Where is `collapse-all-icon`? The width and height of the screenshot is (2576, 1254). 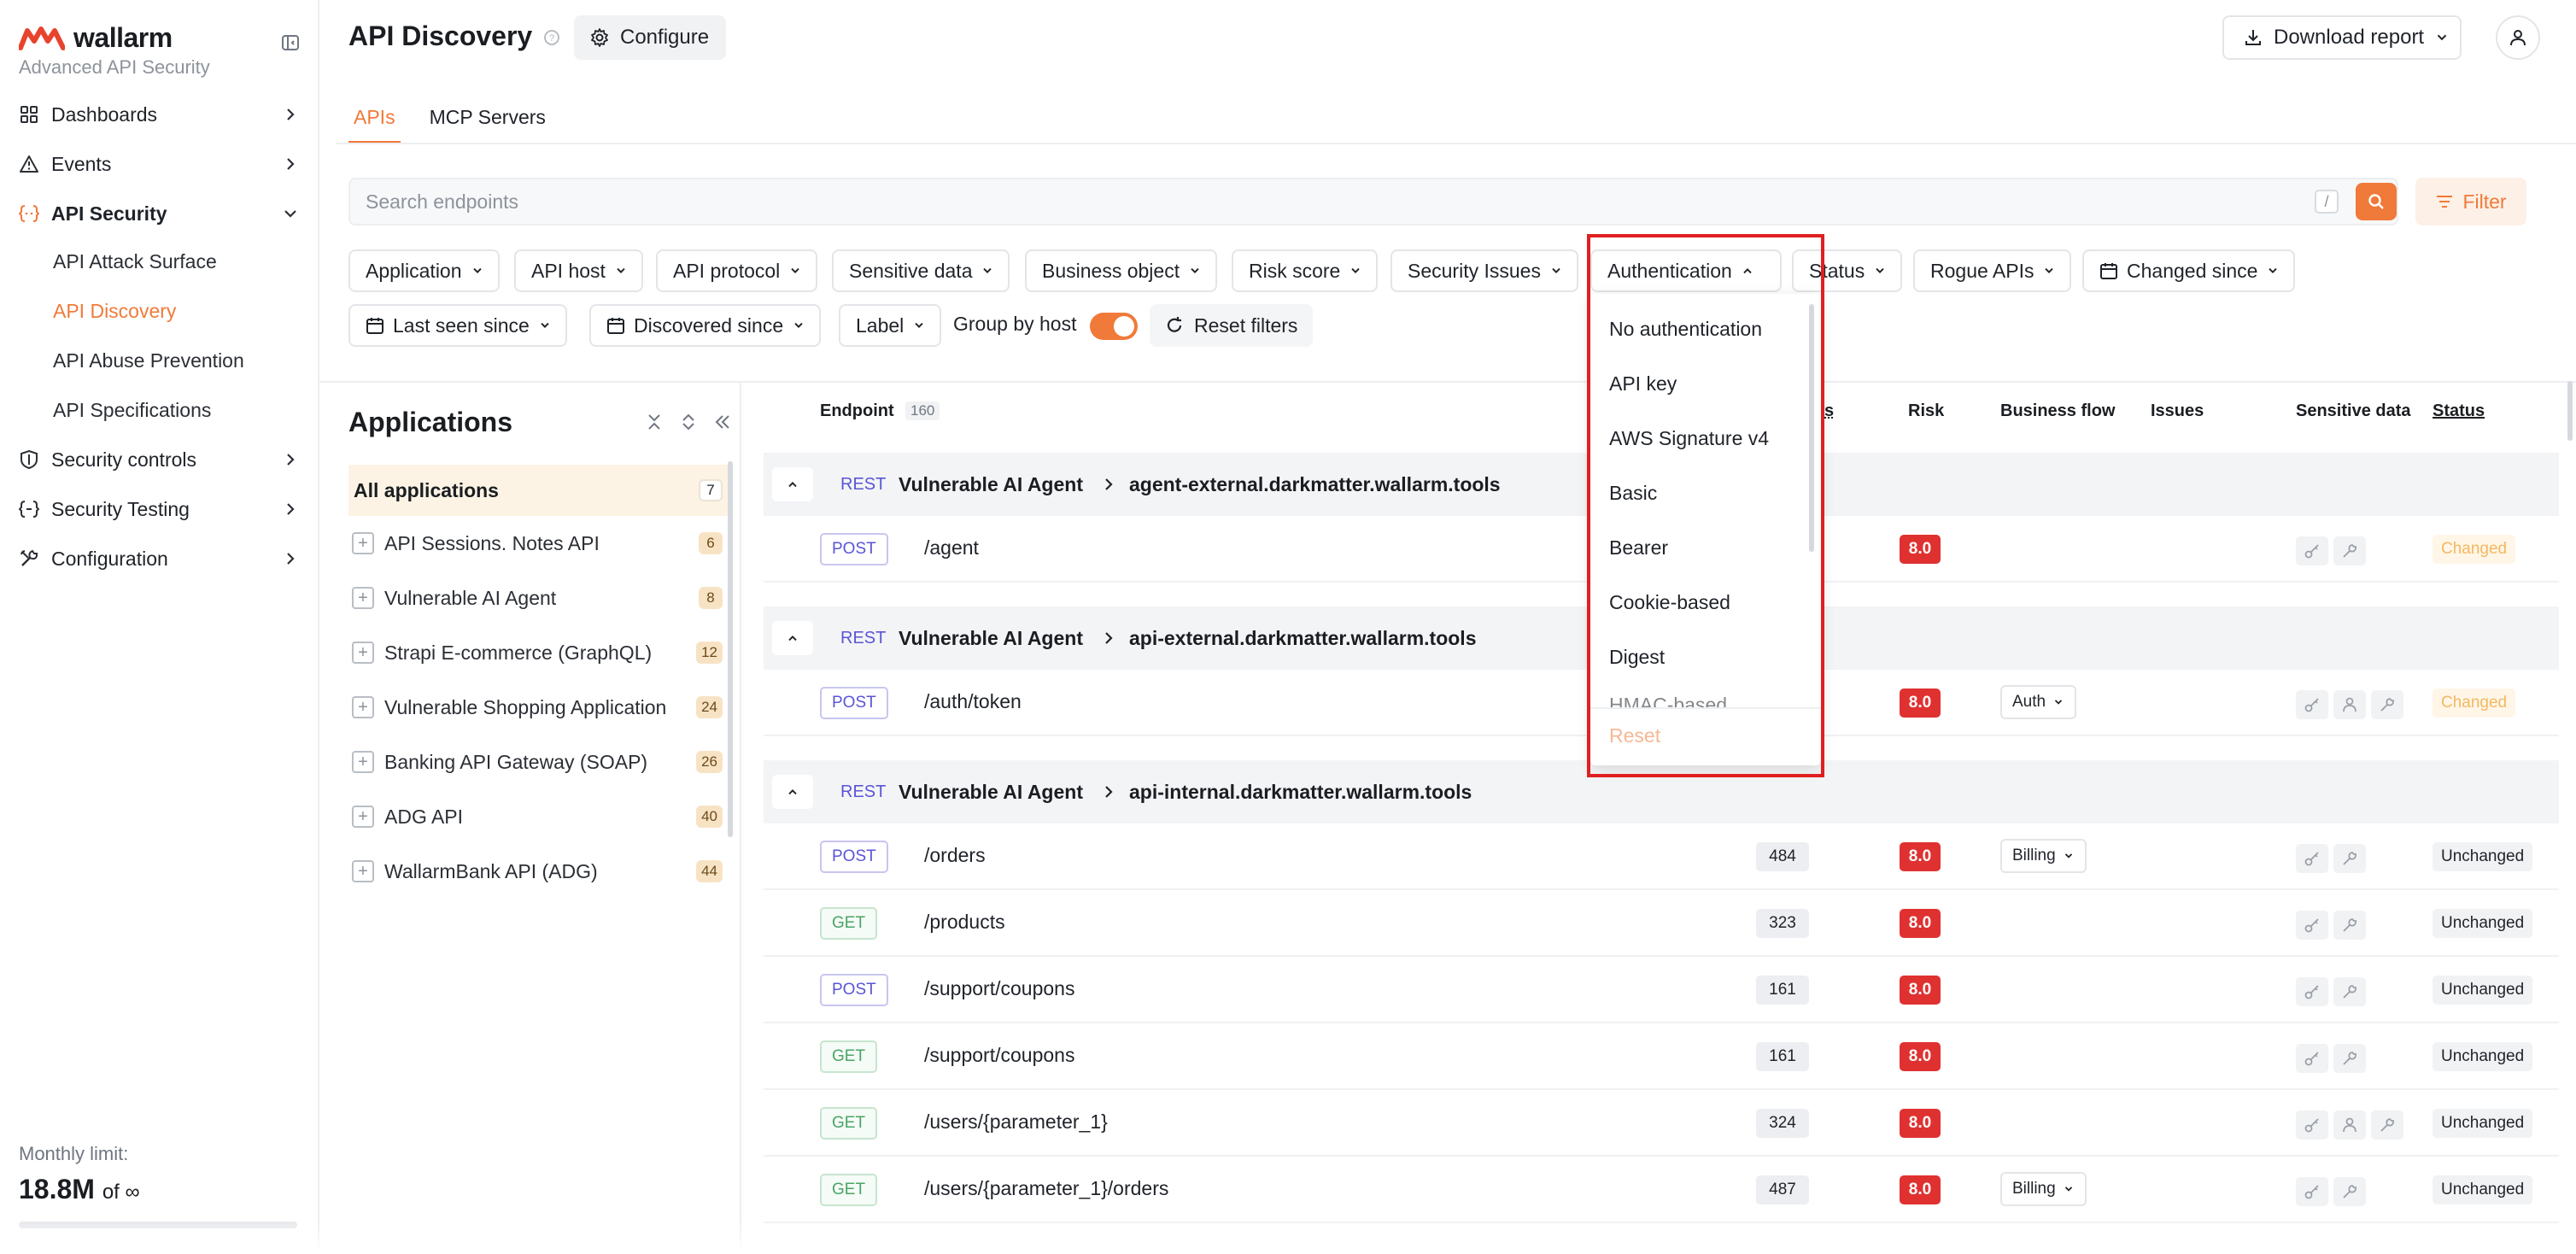
collapse-all-icon is located at coordinates (654, 422).